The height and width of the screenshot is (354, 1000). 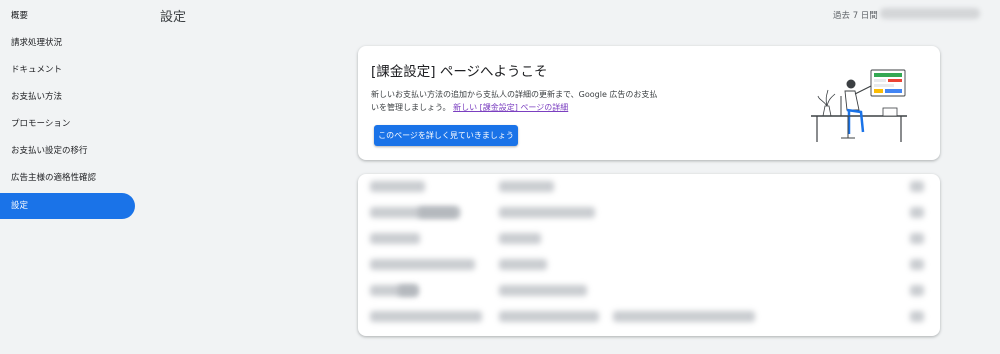 I want to click on sidebar-item-overview: 概要, so click(x=62, y=16).